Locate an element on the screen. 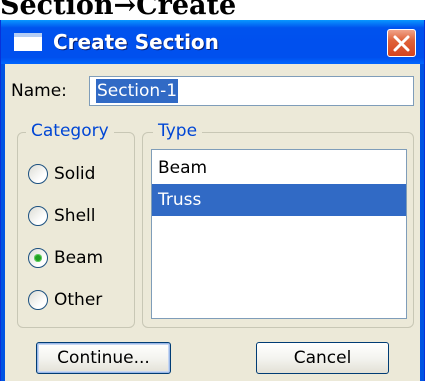 Image resolution: width=427 pixels, height=381 pixels. type-legend: Type is located at coordinates (178, 131).